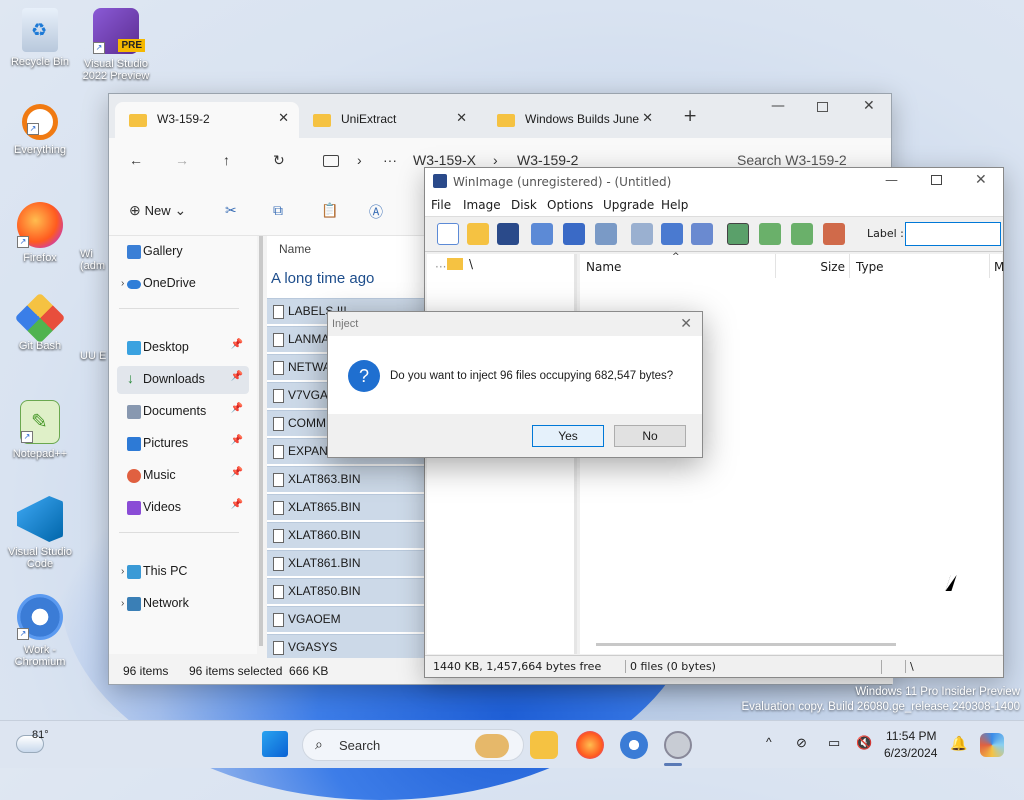  Describe the element at coordinates (570, 205) in the screenshot. I see `menu-options: Options` at that location.